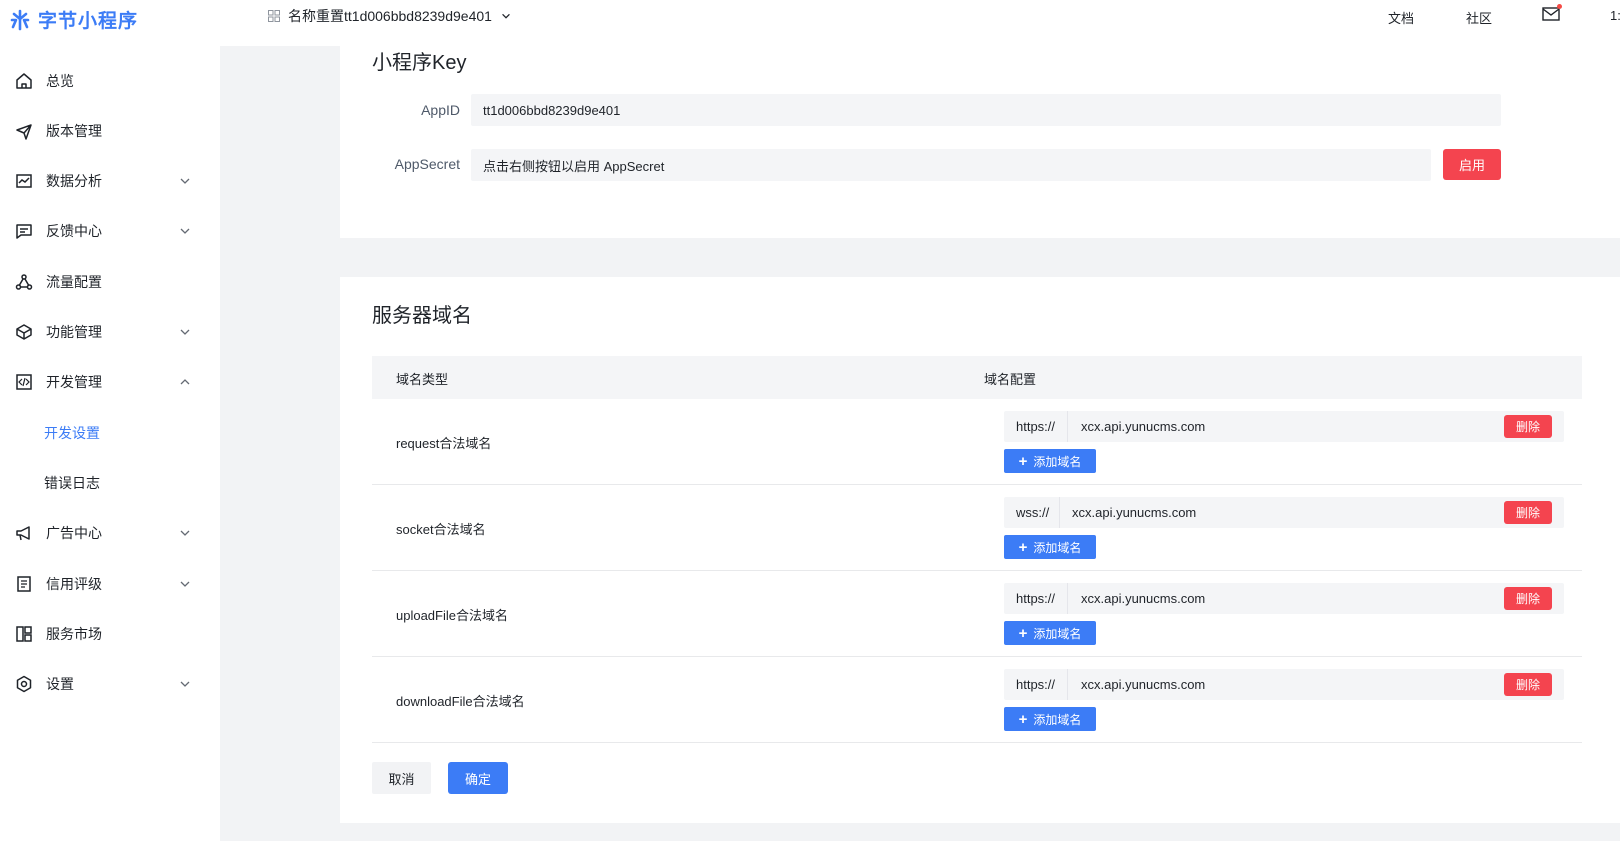  I want to click on column-header-config: 域名配置, so click(1010, 379).